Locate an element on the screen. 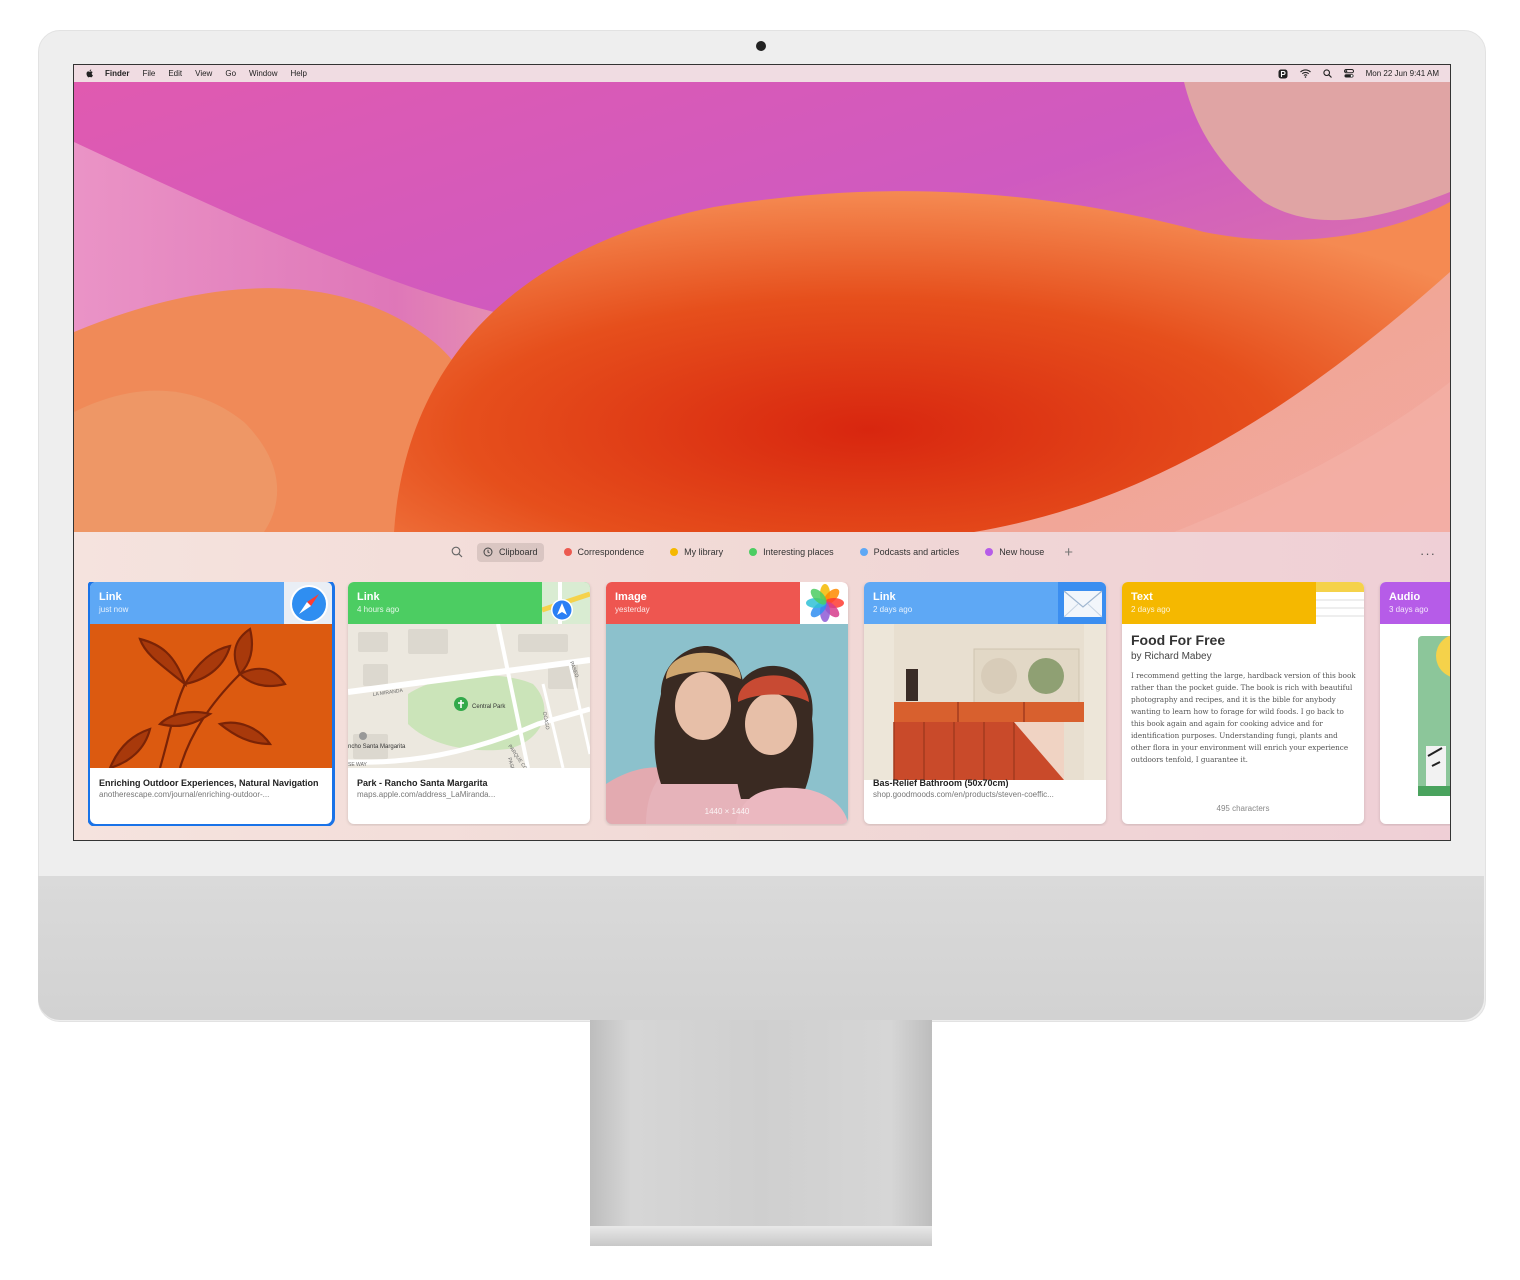 The height and width of the screenshot is (1280, 1520). text-clip-title: Food For Free is located at coordinates (1178, 640).